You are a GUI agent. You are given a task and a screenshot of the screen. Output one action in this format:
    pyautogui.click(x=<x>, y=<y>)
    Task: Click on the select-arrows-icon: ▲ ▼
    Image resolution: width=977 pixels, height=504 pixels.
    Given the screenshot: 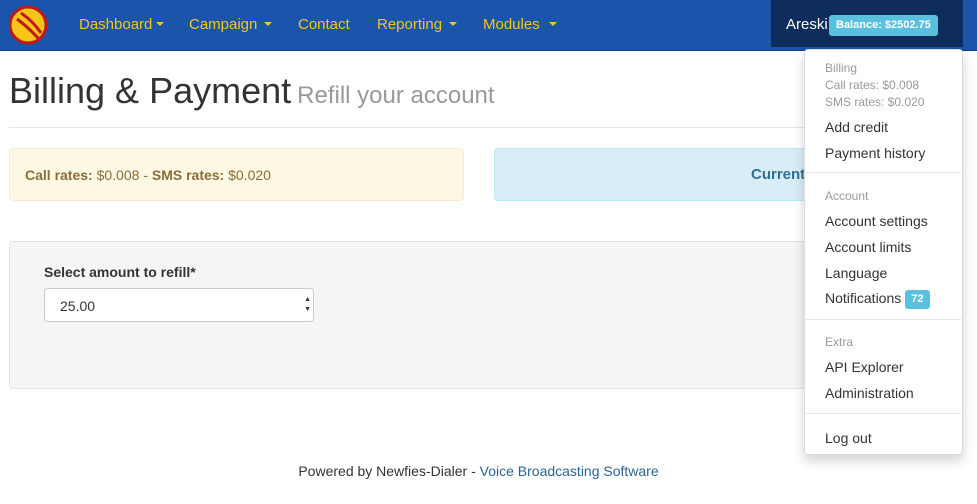 What is the action you would take?
    pyautogui.click(x=307, y=304)
    